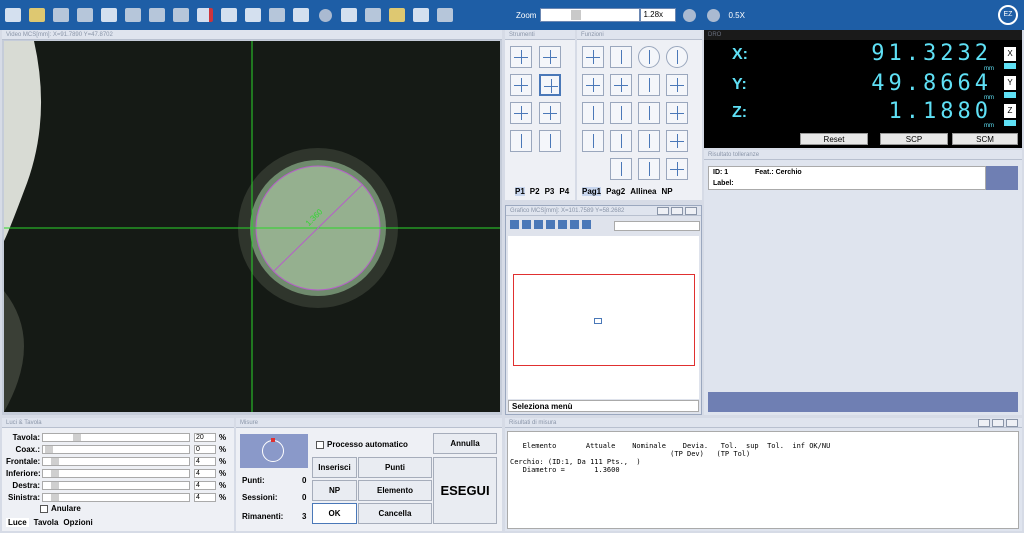 Image resolution: width=1024 pixels, height=533 pixels. What do you see at coordinates (621, 85) in the screenshot?
I see `slot-icon` at bounding box center [621, 85].